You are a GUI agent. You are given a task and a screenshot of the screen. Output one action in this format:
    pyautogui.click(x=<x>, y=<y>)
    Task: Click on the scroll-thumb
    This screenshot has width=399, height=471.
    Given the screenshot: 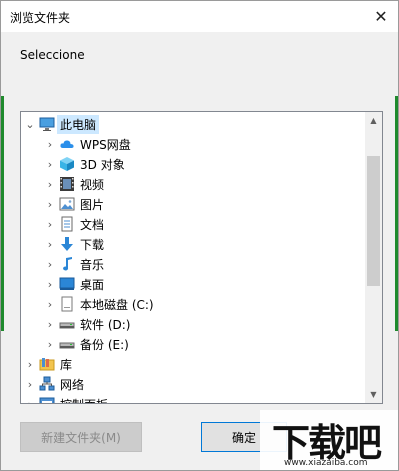 What is the action you would take?
    pyautogui.click(x=373, y=221)
    